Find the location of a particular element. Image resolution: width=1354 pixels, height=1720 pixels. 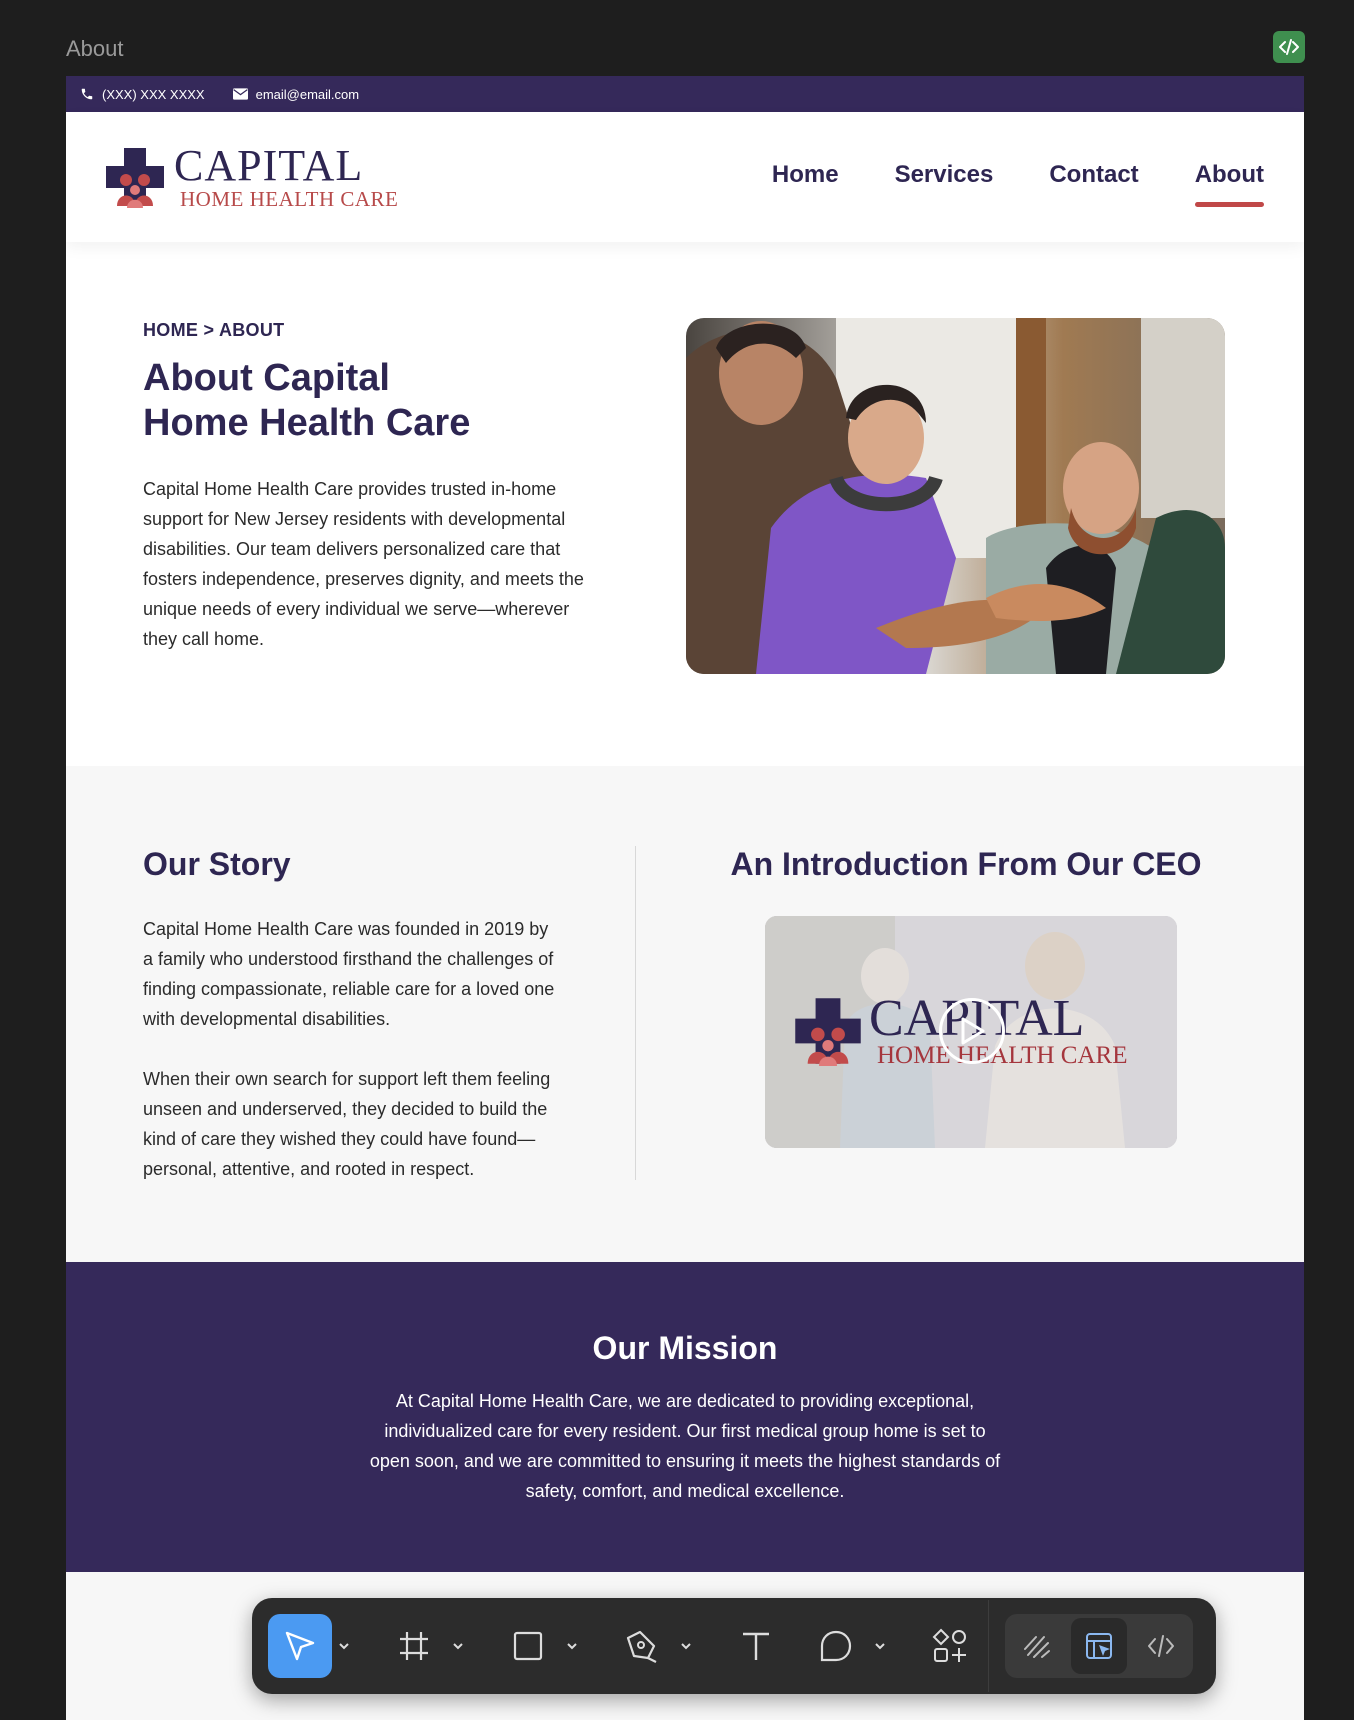

play-icon is located at coordinates (972, 1031).